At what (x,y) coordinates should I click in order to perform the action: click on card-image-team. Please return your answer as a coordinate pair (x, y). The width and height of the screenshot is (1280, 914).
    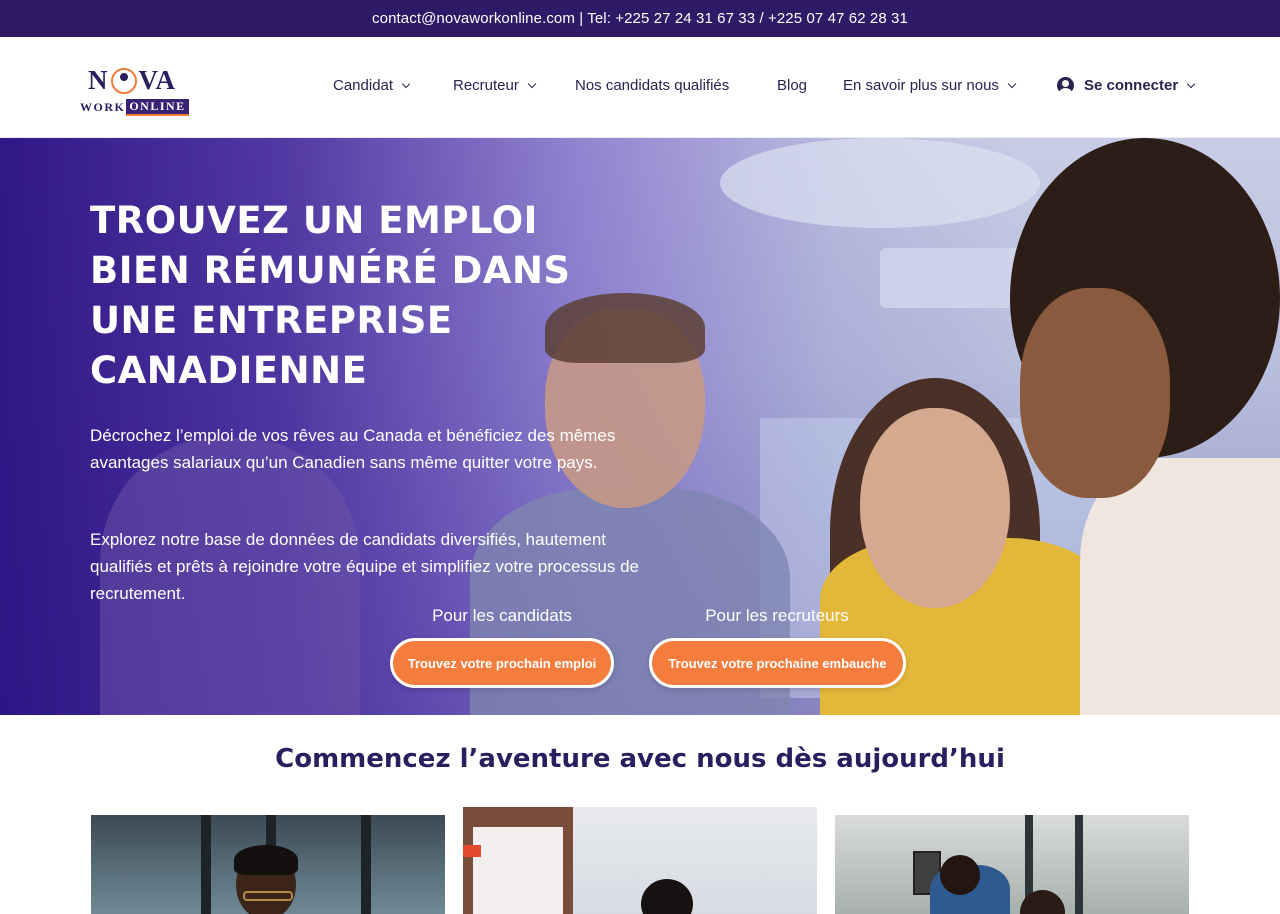
    Looking at the image, I should click on (1012, 864).